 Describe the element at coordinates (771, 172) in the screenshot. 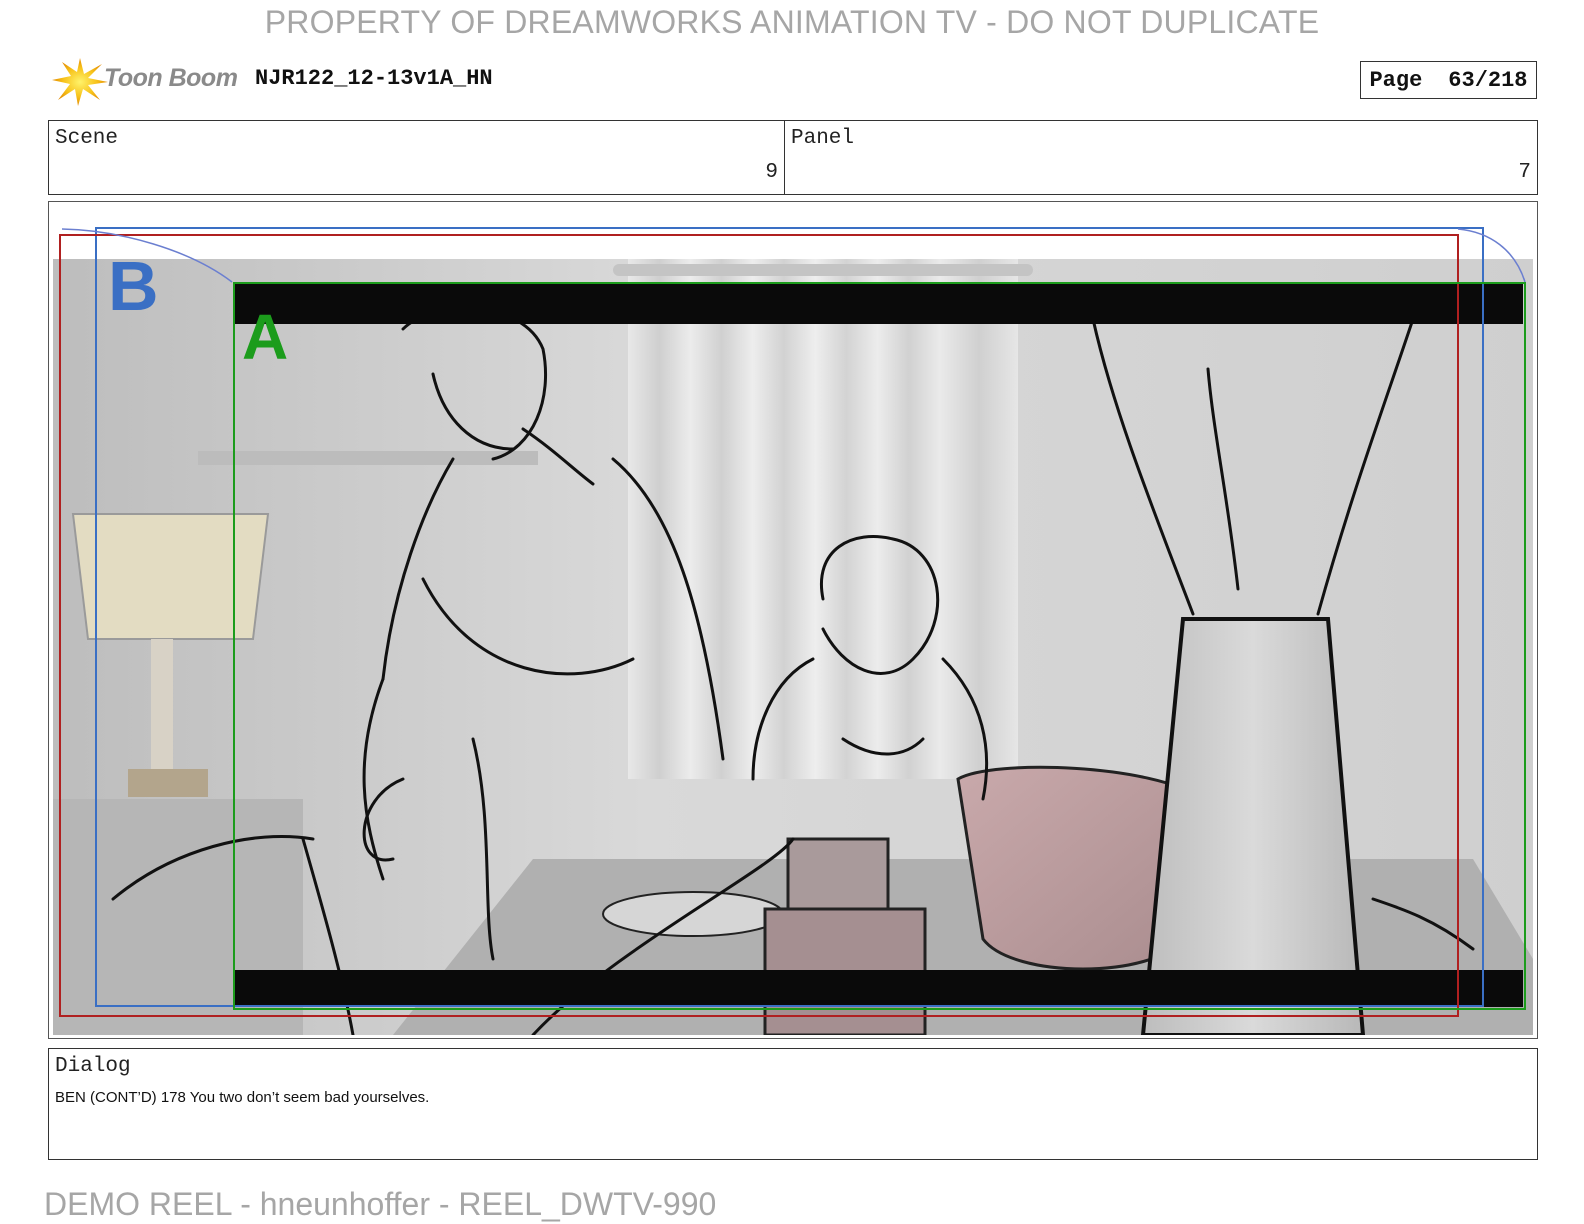

I see `scene-value: 9` at that location.